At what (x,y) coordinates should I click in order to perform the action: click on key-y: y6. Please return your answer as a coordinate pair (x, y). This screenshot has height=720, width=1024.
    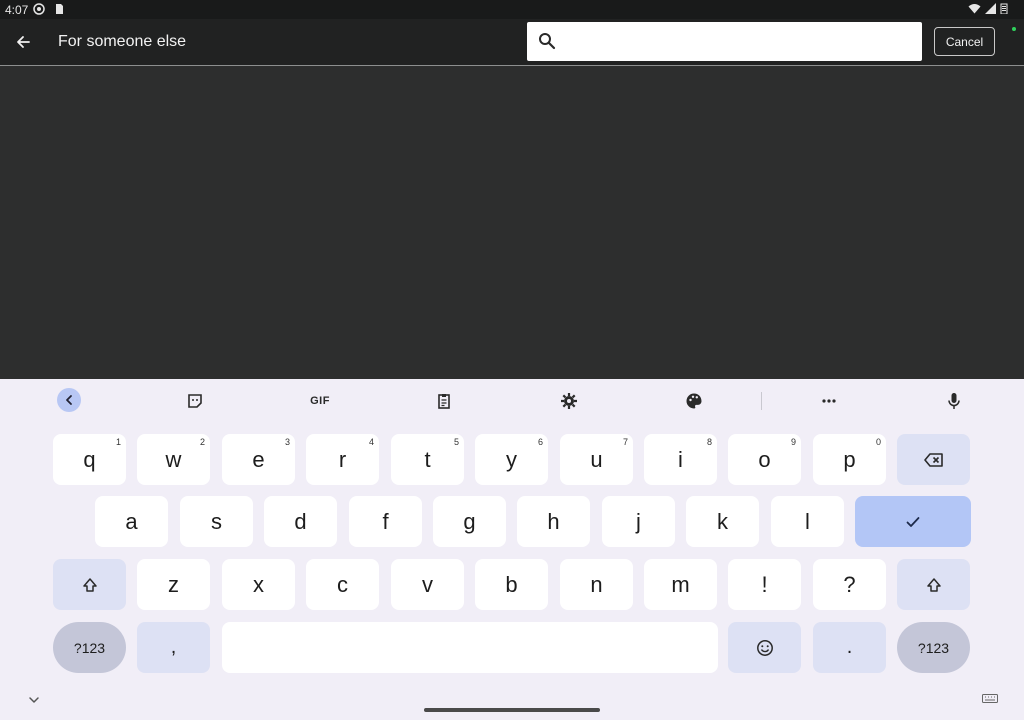
    Looking at the image, I should click on (511, 459).